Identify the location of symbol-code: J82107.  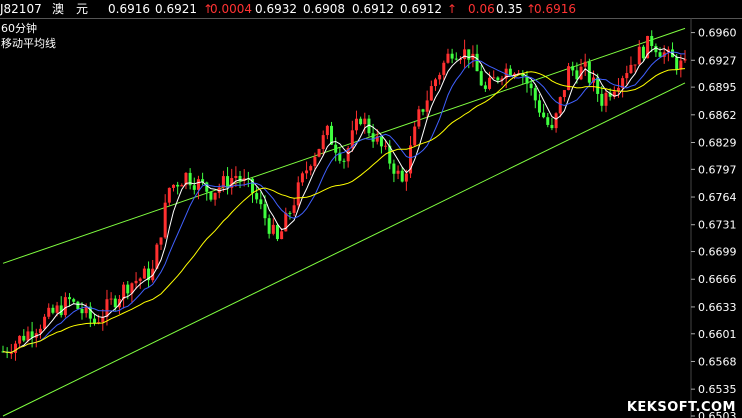
(21, 9).